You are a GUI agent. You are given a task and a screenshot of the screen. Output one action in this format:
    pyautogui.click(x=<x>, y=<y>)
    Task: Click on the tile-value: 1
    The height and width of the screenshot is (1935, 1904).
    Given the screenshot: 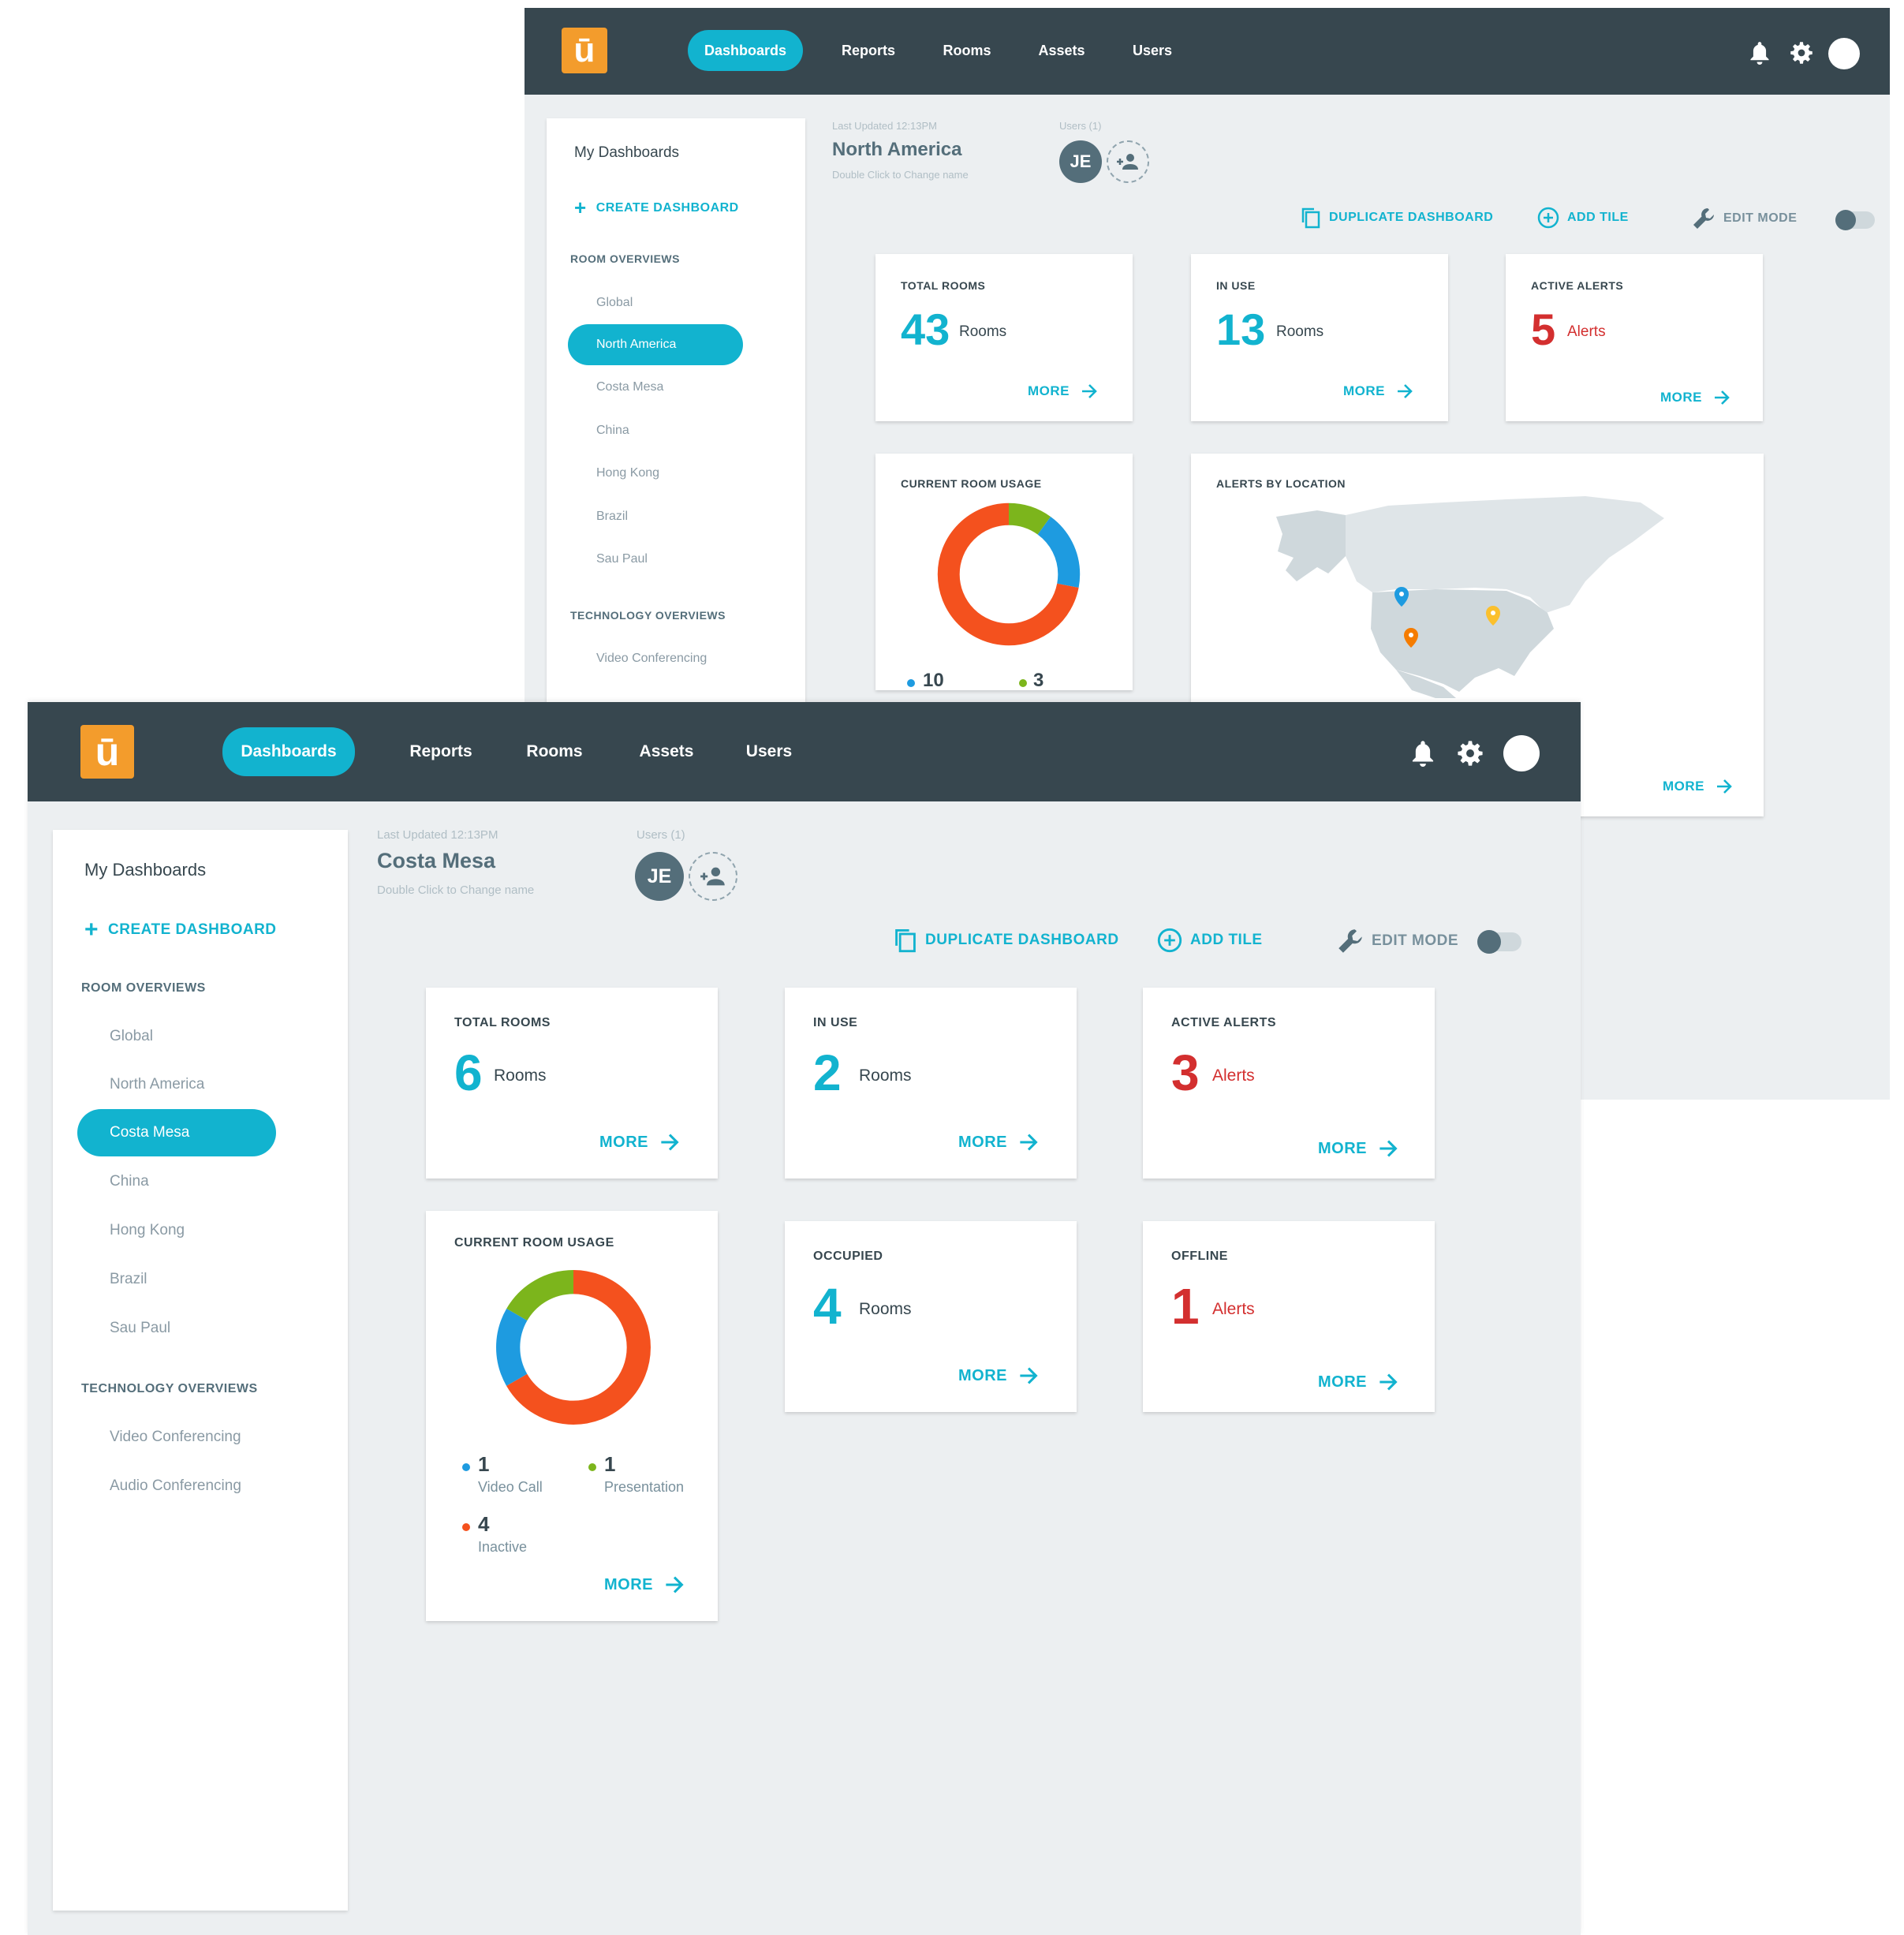 What is the action you would take?
    pyautogui.click(x=1185, y=1306)
    